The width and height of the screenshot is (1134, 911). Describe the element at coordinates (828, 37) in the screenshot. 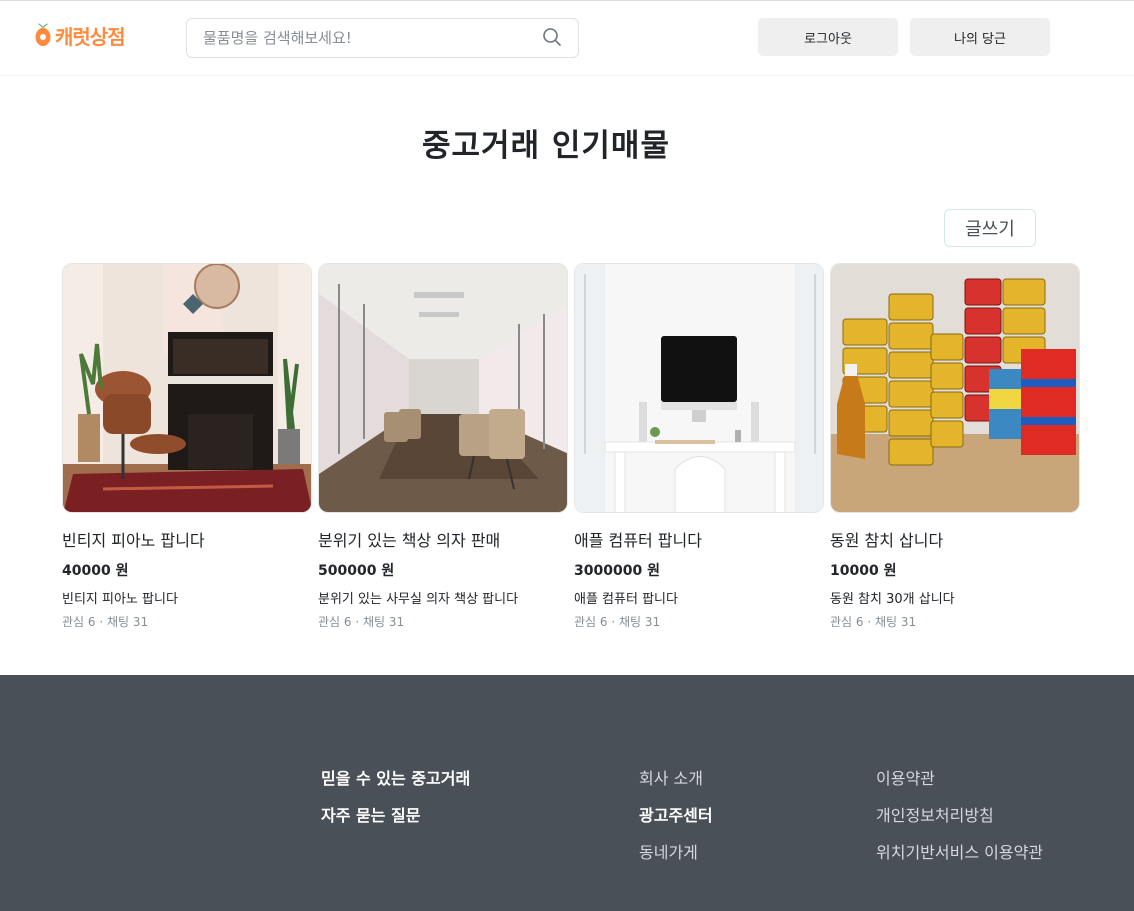

I see `logout-button: 로그아웃` at that location.